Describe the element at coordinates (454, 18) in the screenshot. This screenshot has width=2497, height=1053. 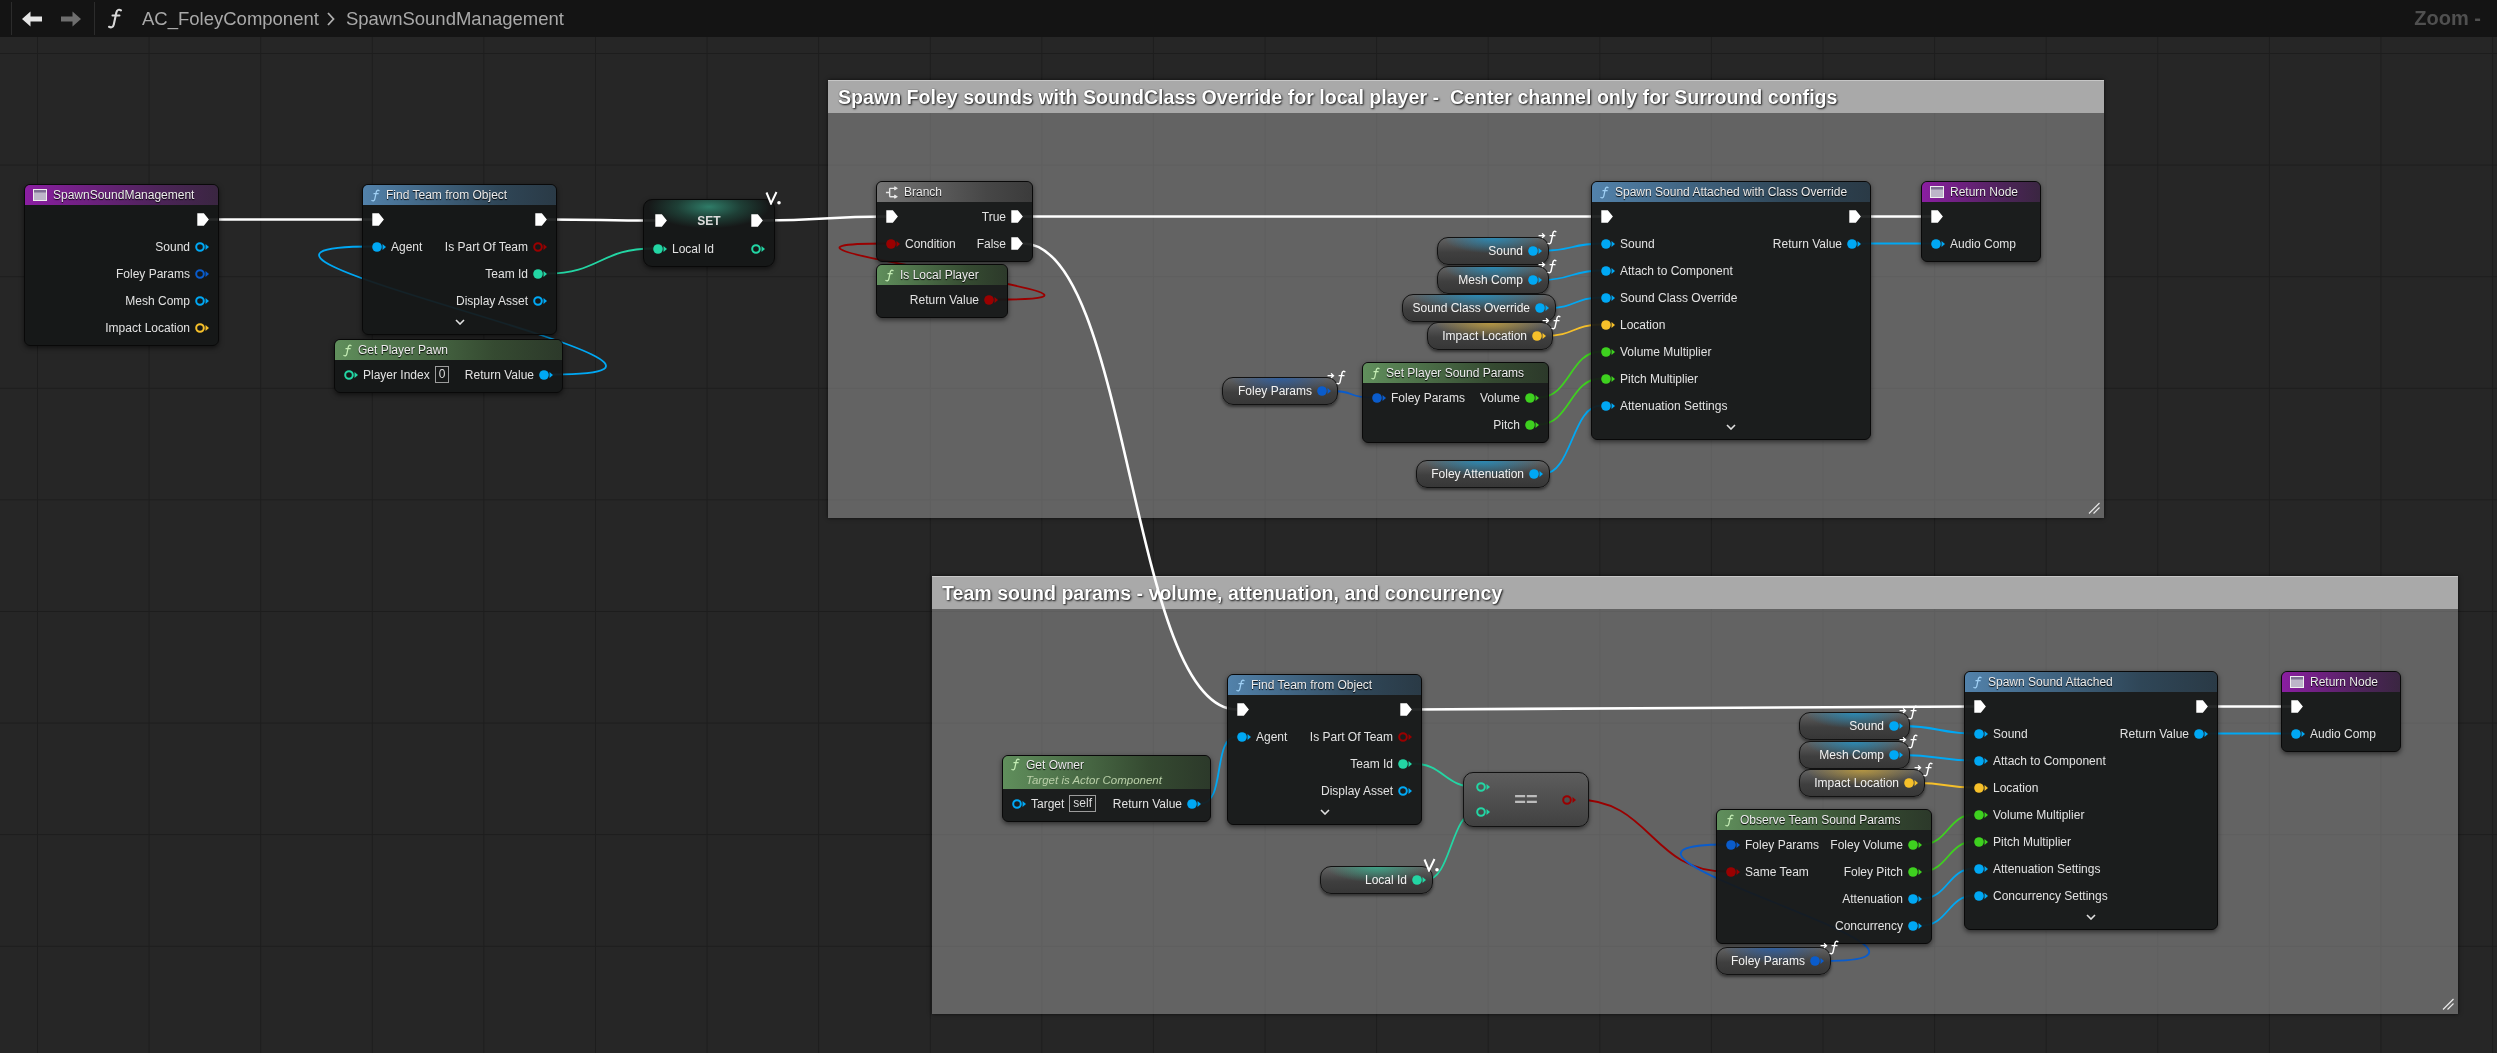
I see `breadcrumb-link: SpawnSoundManagement` at that location.